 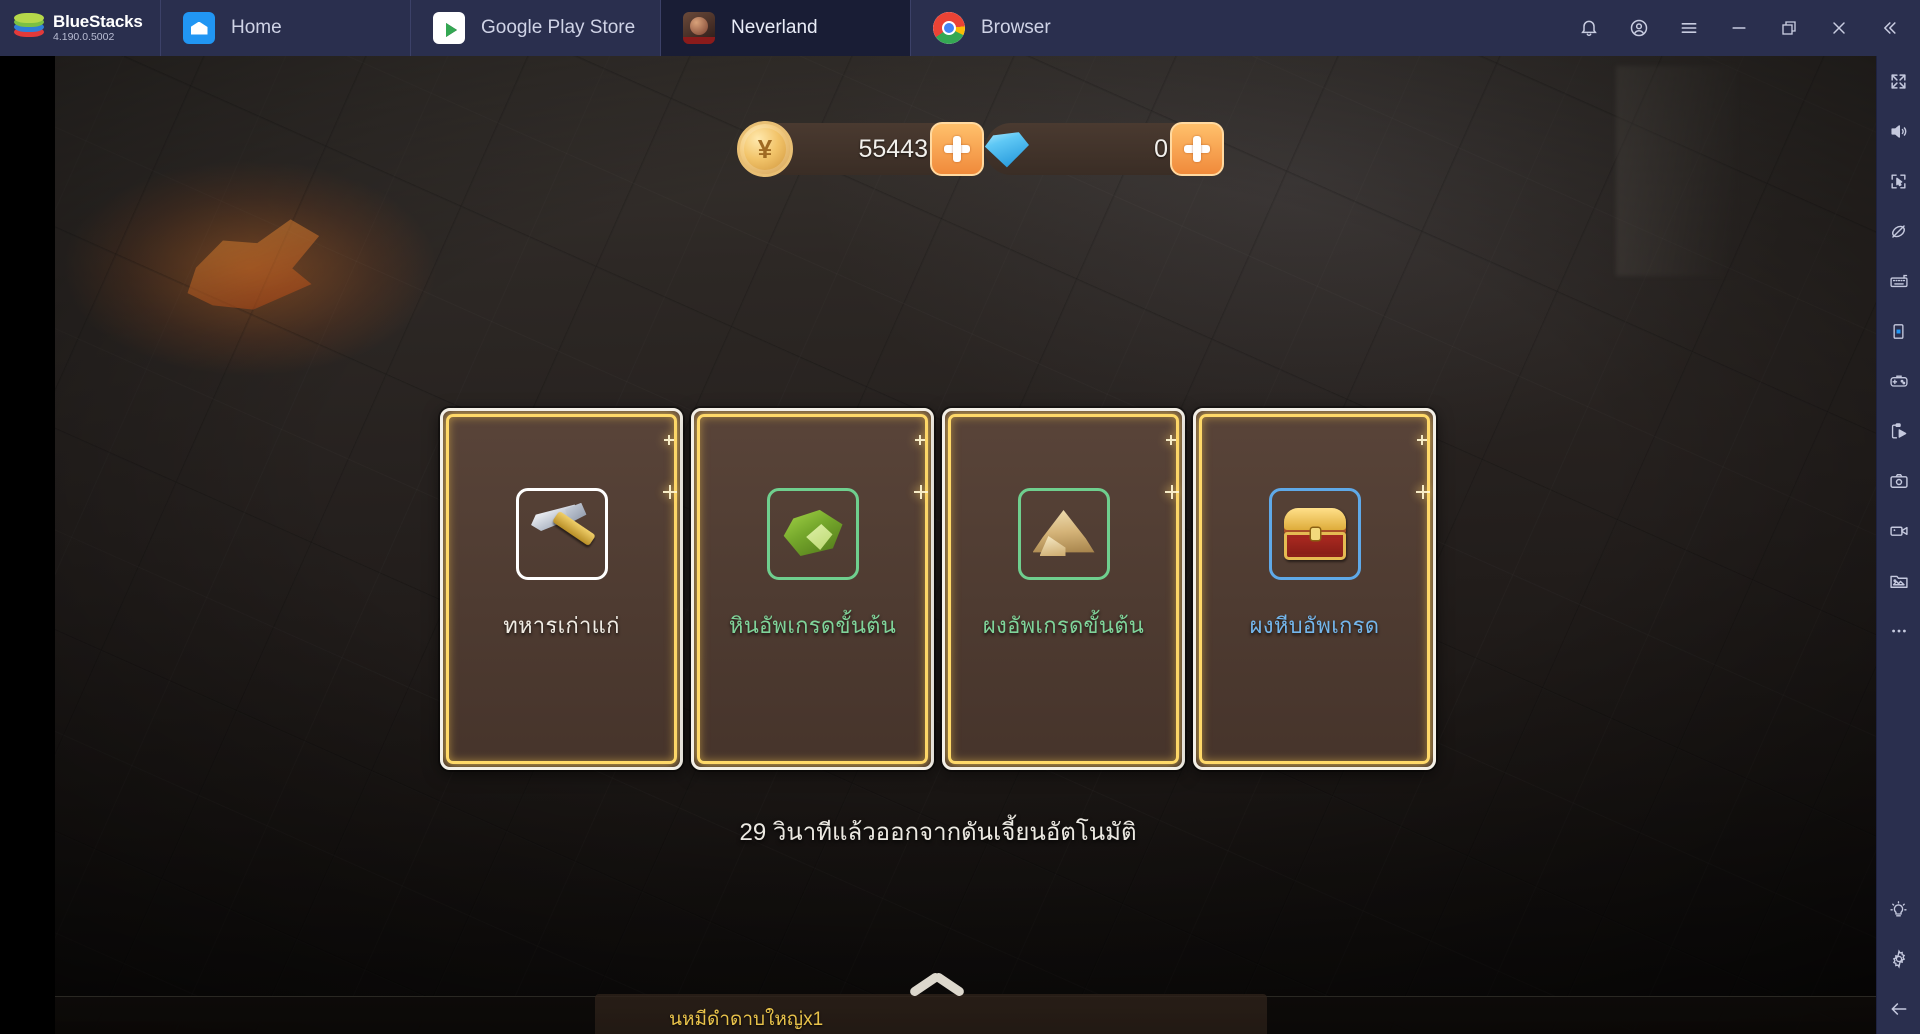 What do you see at coordinates (1898, 81) in the screenshot?
I see `fullscreen-button` at bounding box center [1898, 81].